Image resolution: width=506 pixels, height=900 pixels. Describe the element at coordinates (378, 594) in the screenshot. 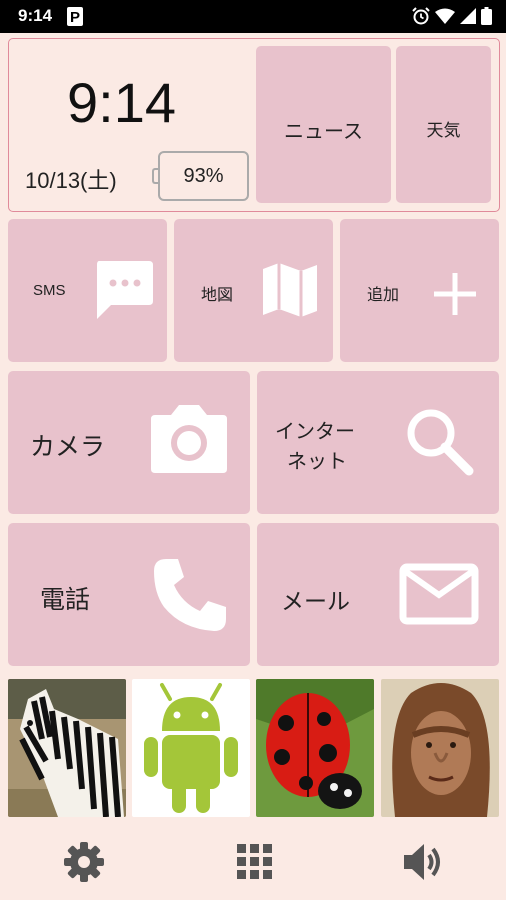

I see `mail-tile: メール` at that location.